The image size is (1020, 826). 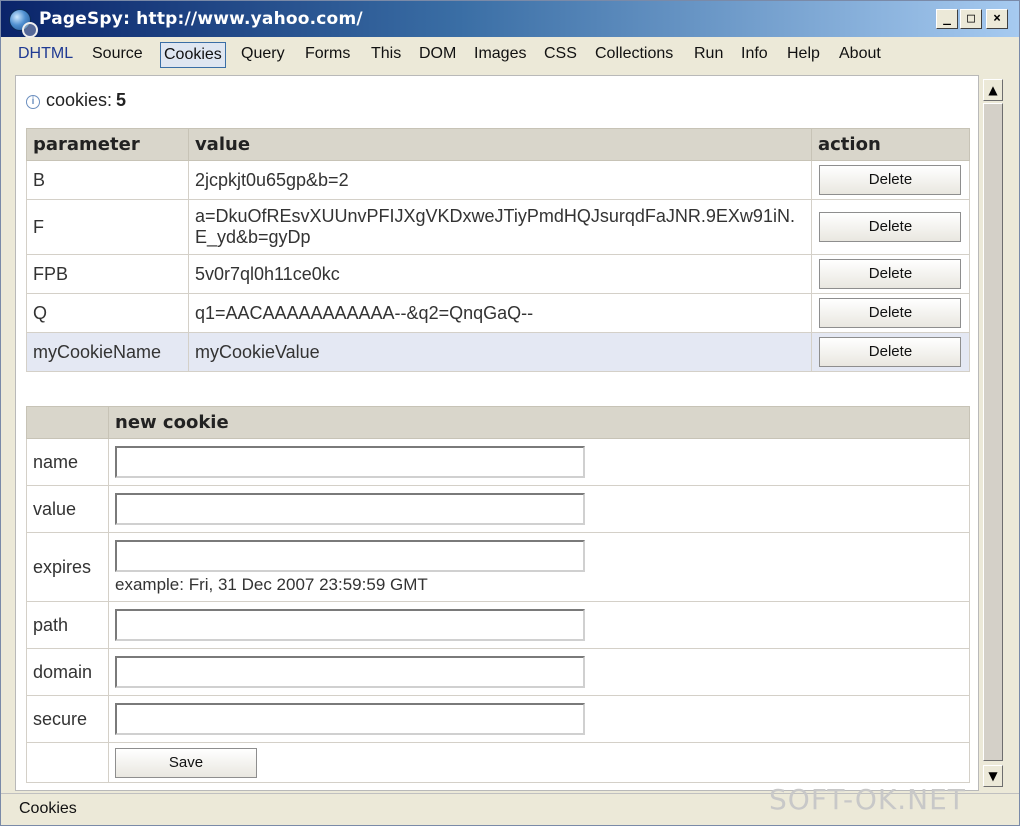 What do you see at coordinates (121, 100) in the screenshot?
I see `cookie-count: 5` at bounding box center [121, 100].